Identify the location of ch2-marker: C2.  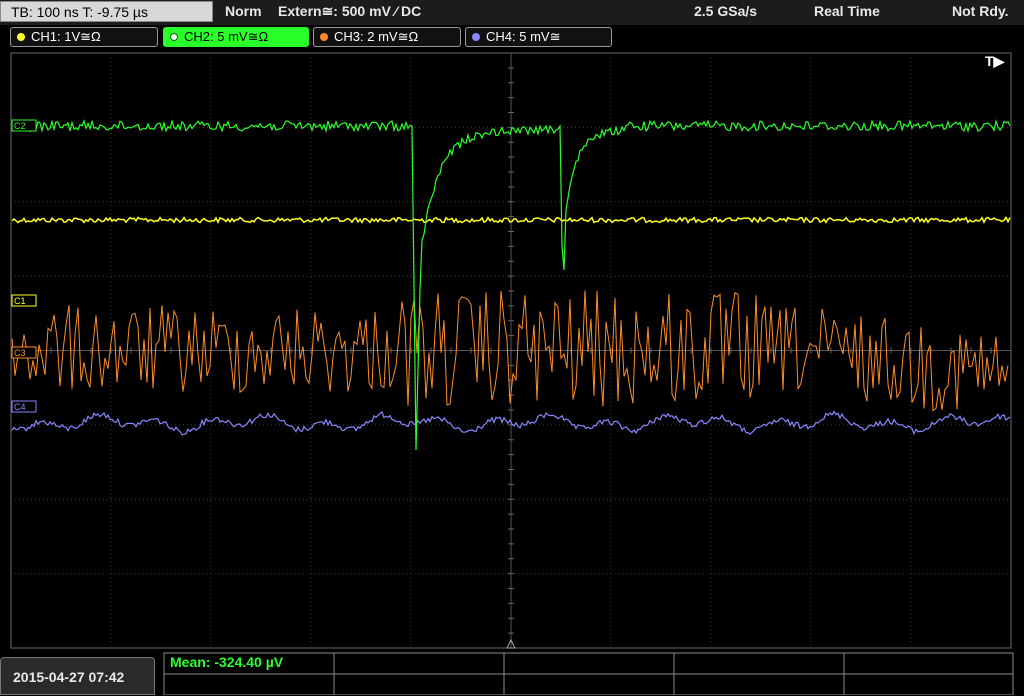
(24, 125).